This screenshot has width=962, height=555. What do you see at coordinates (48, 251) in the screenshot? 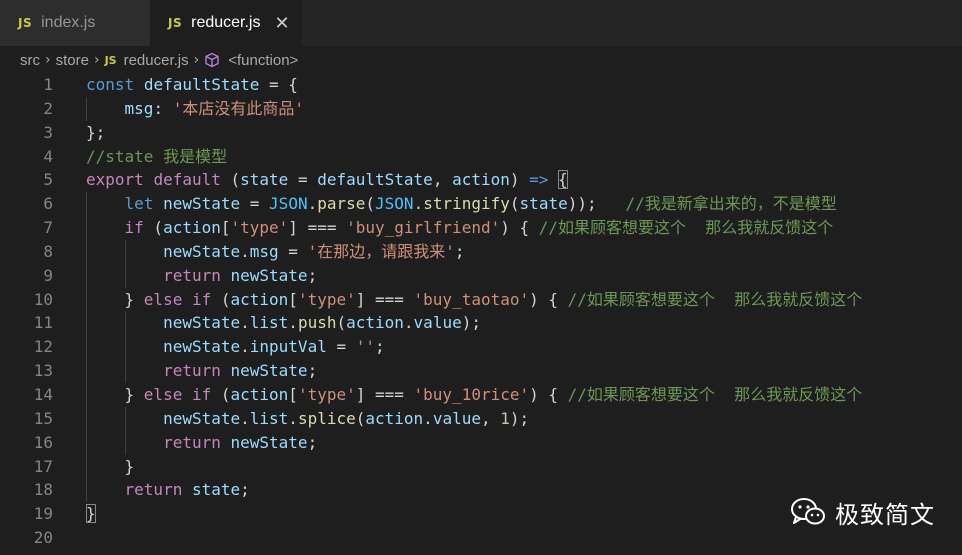
I see `line-number: 8` at bounding box center [48, 251].